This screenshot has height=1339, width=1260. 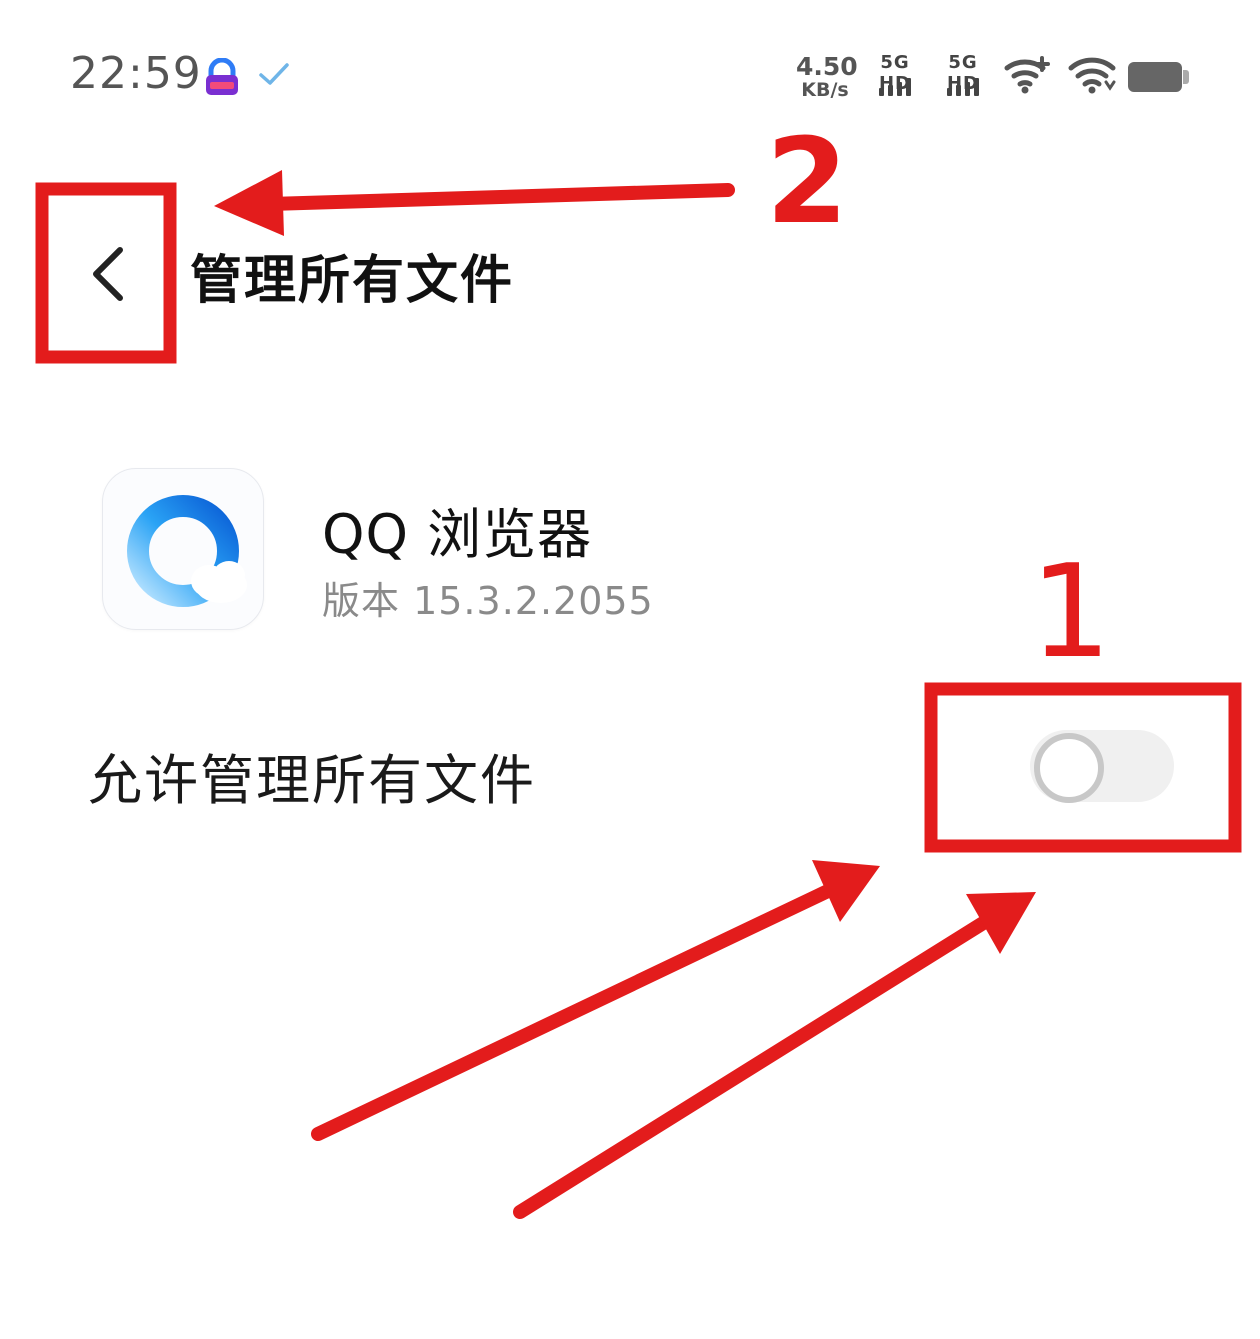 I want to click on page-title: 管理所有文件, so click(x=352, y=281).